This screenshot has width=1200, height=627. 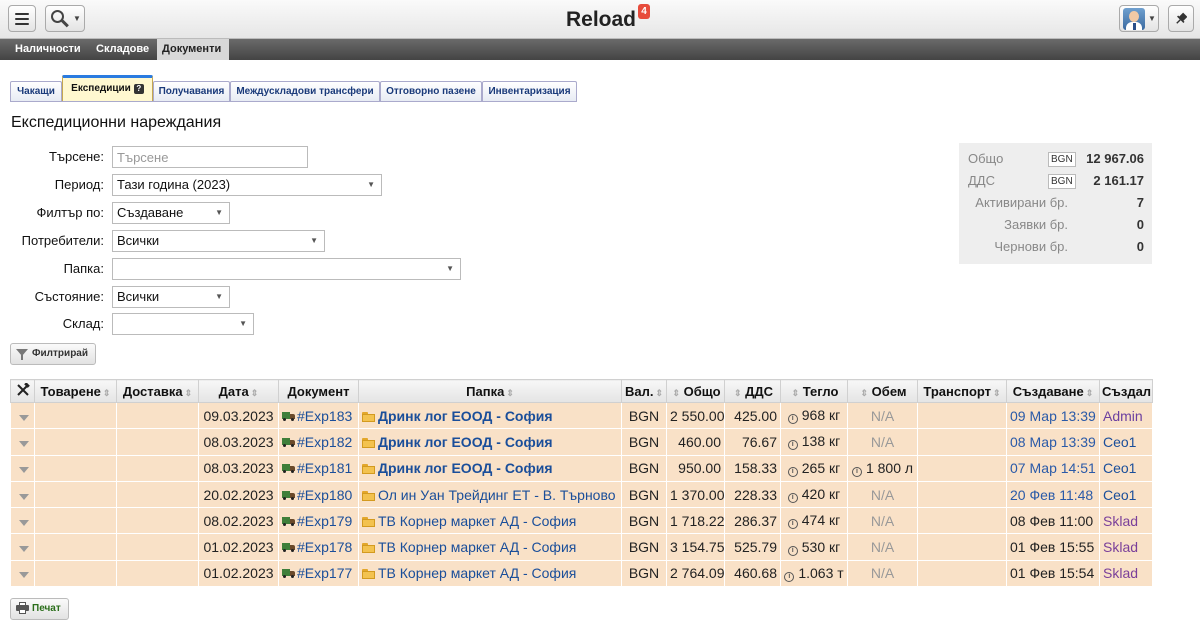 What do you see at coordinates (1181, 18) in the screenshot?
I see `pin-button` at bounding box center [1181, 18].